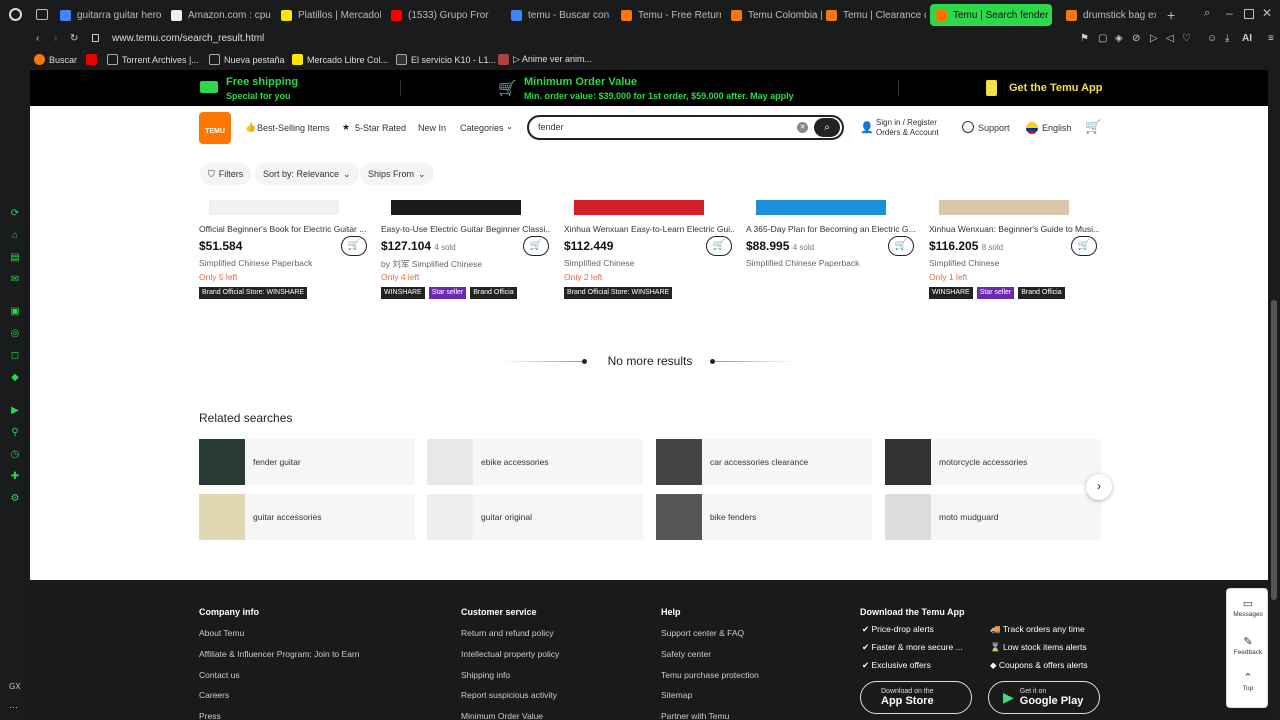  I want to click on clear-search-icon: ✕, so click(802, 127).